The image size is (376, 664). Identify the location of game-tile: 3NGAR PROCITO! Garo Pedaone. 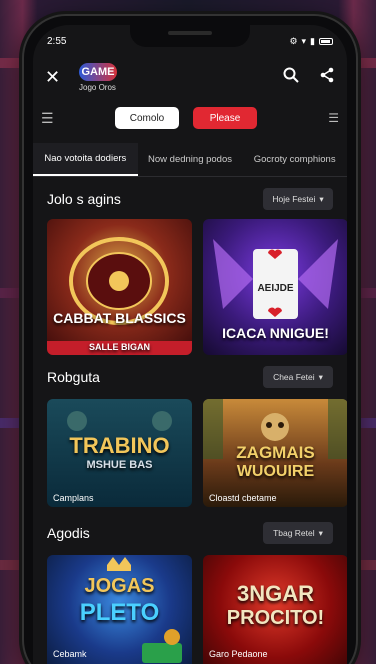
(275, 609).